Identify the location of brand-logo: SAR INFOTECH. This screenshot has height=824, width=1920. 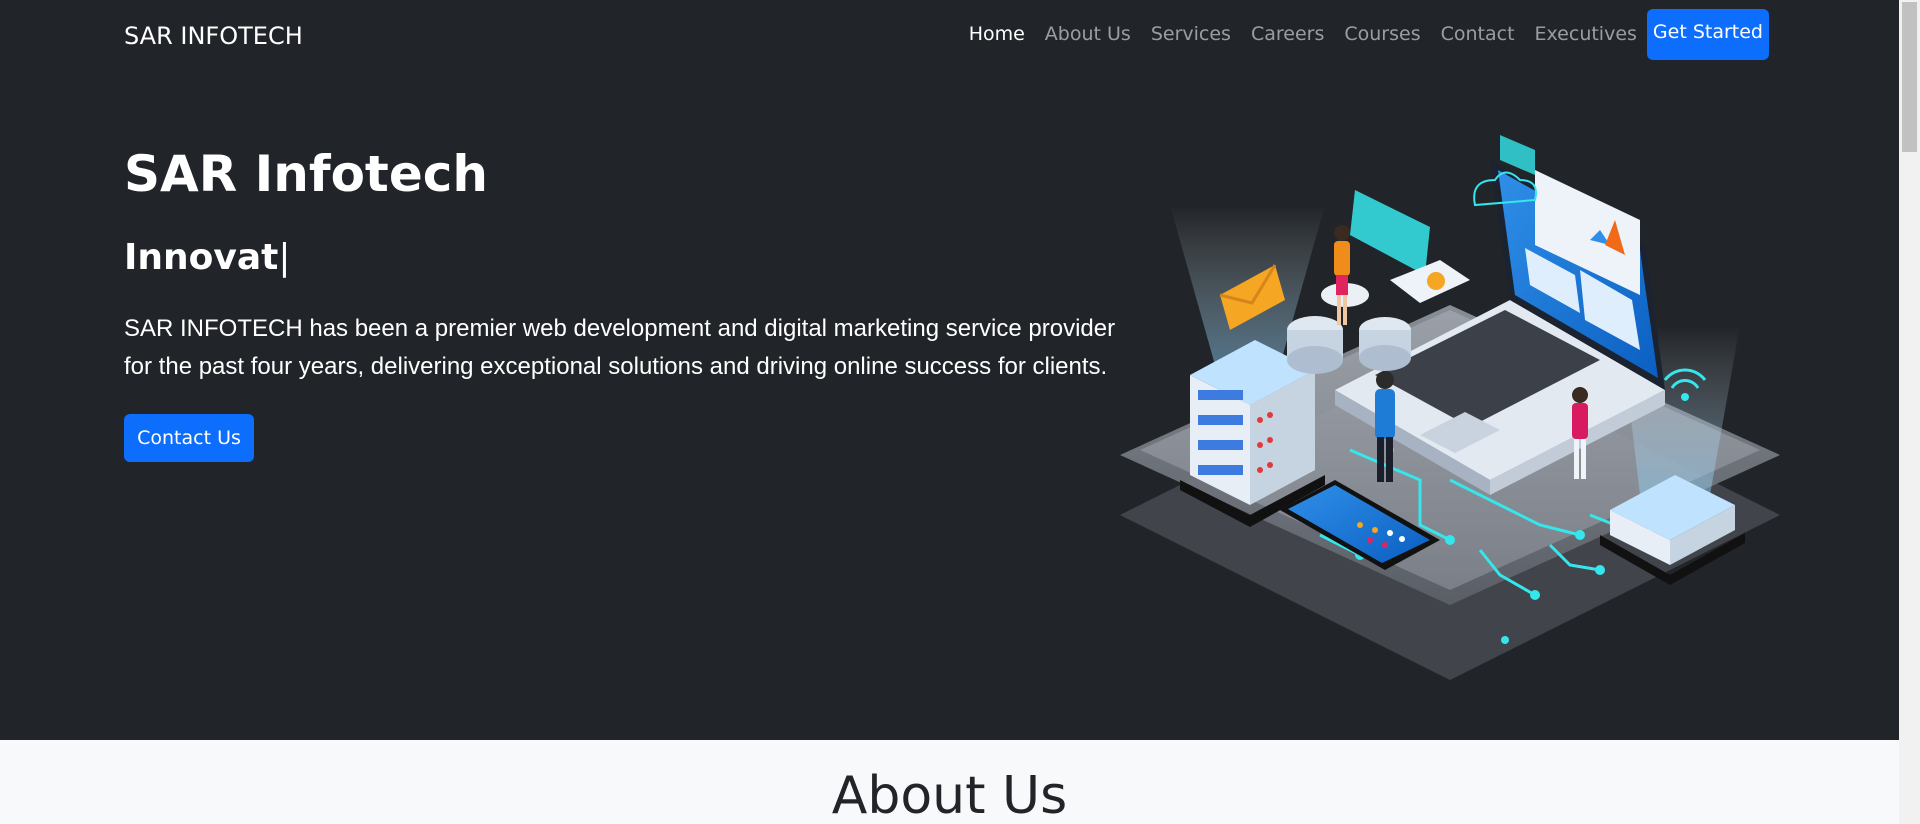
(213, 36).